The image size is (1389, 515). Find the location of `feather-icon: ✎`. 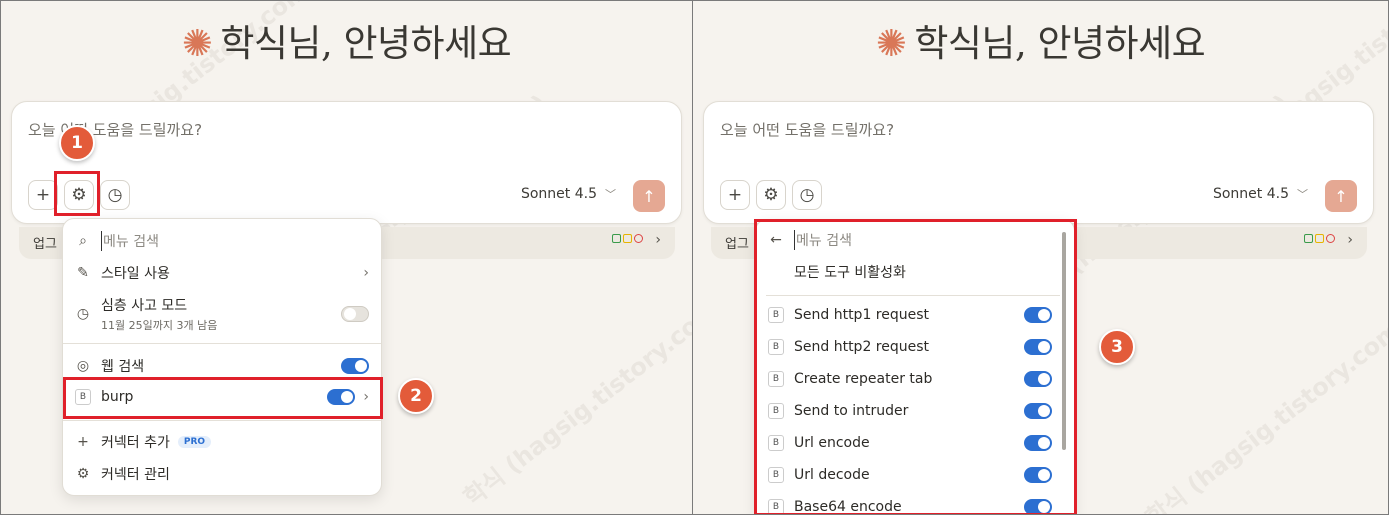

feather-icon: ✎ is located at coordinates (83, 273).